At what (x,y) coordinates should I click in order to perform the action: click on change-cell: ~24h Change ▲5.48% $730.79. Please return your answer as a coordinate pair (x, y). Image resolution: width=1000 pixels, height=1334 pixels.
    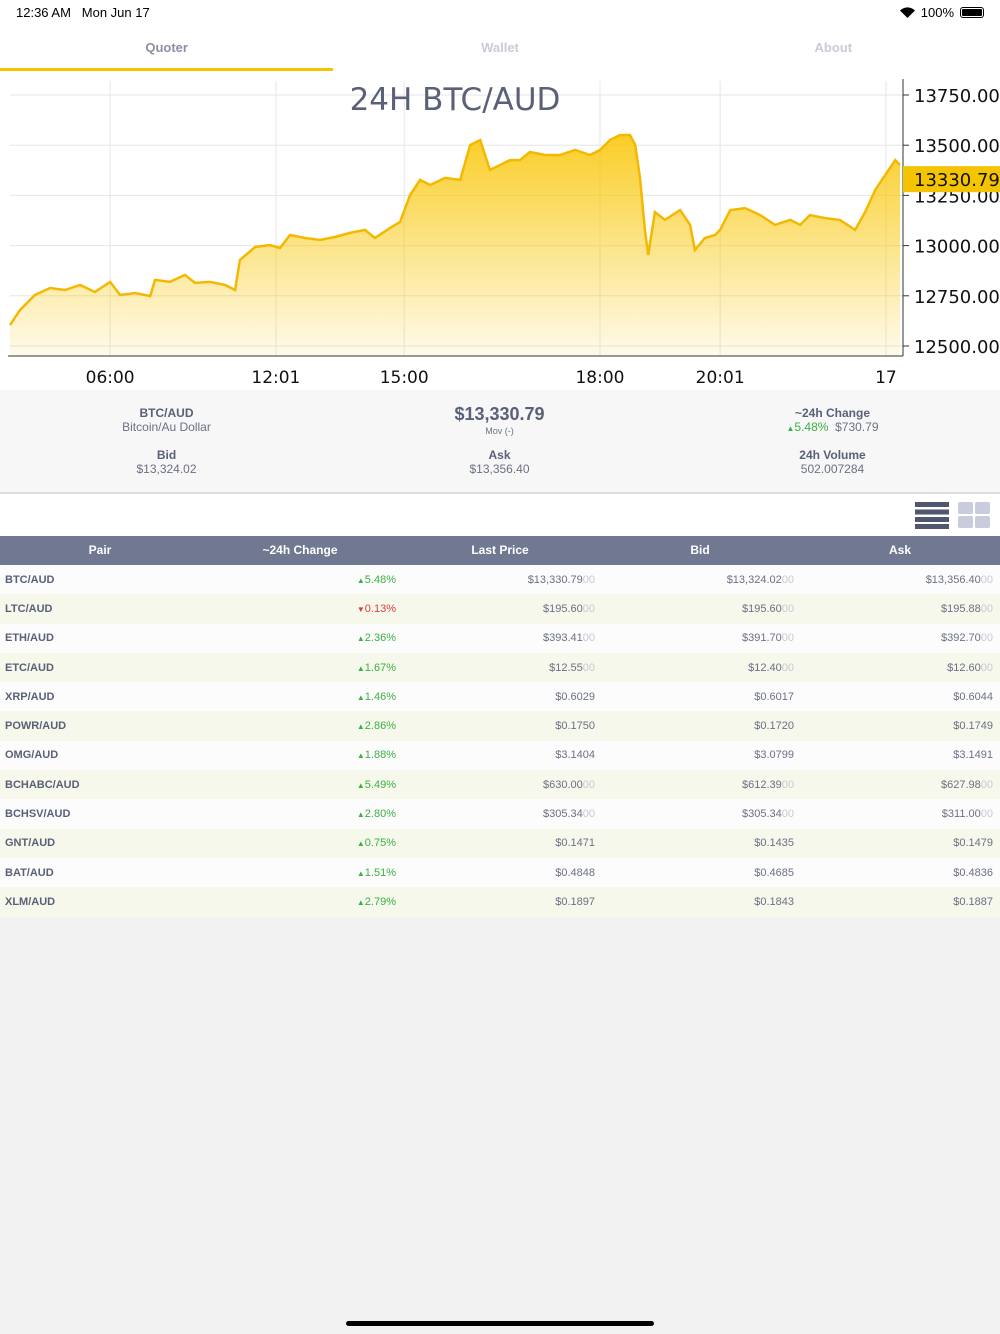
    Looking at the image, I should click on (832, 420).